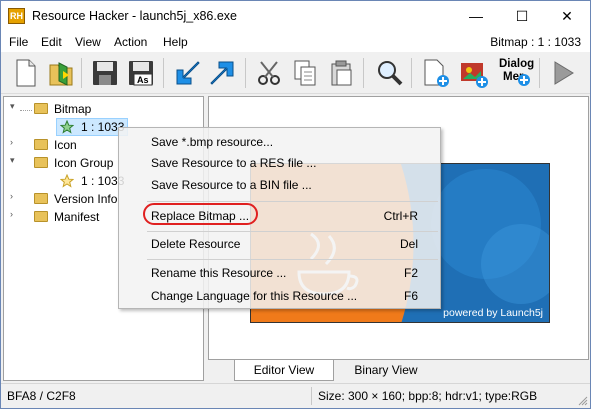  I want to click on shortcut-replace-bitmap: Ctrl+R, so click(400, 216).